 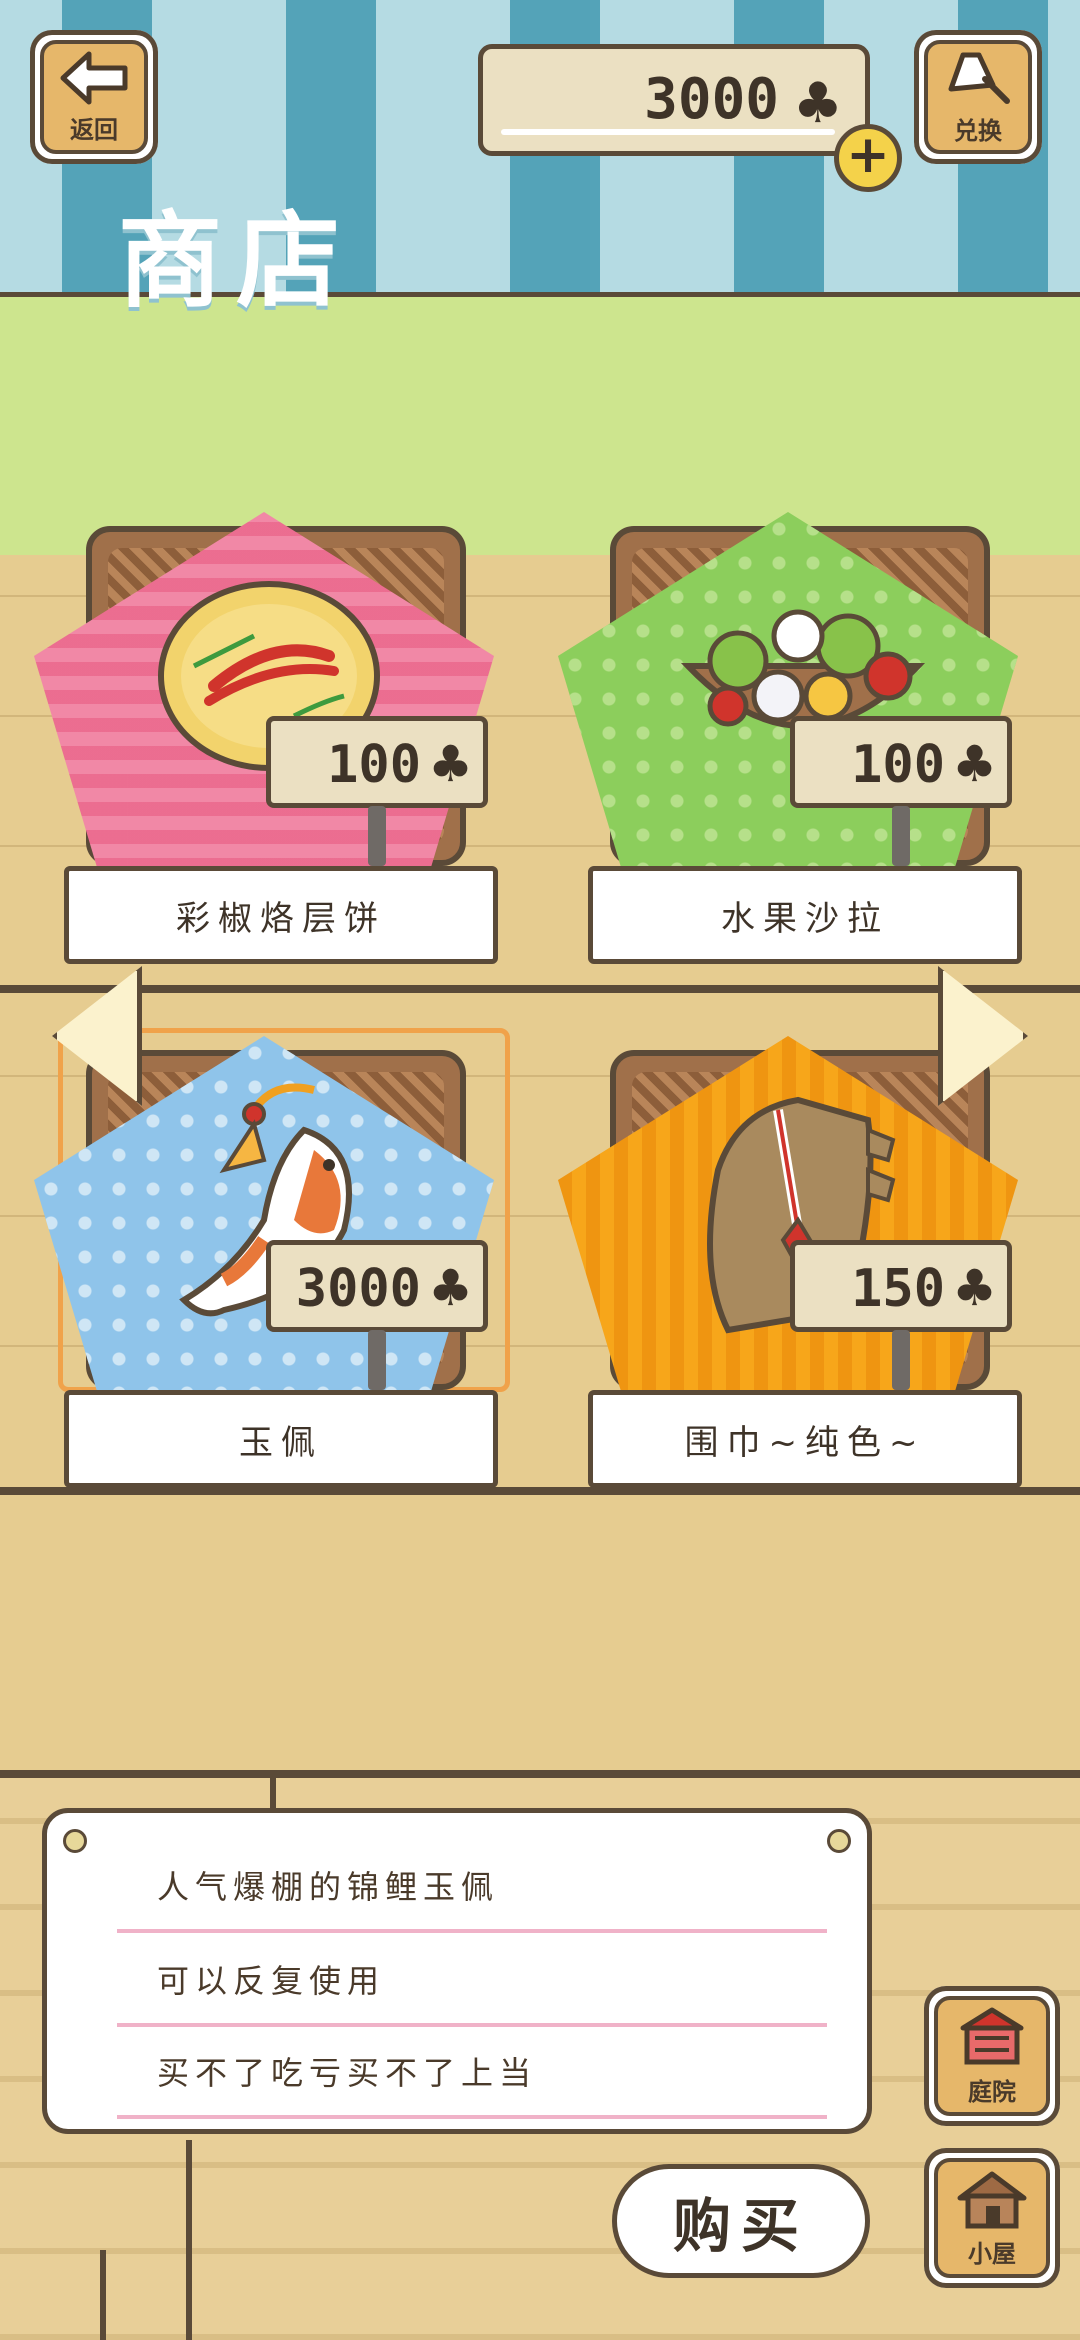 I want to click on item-price: 150, so click(x=898, y=1289).